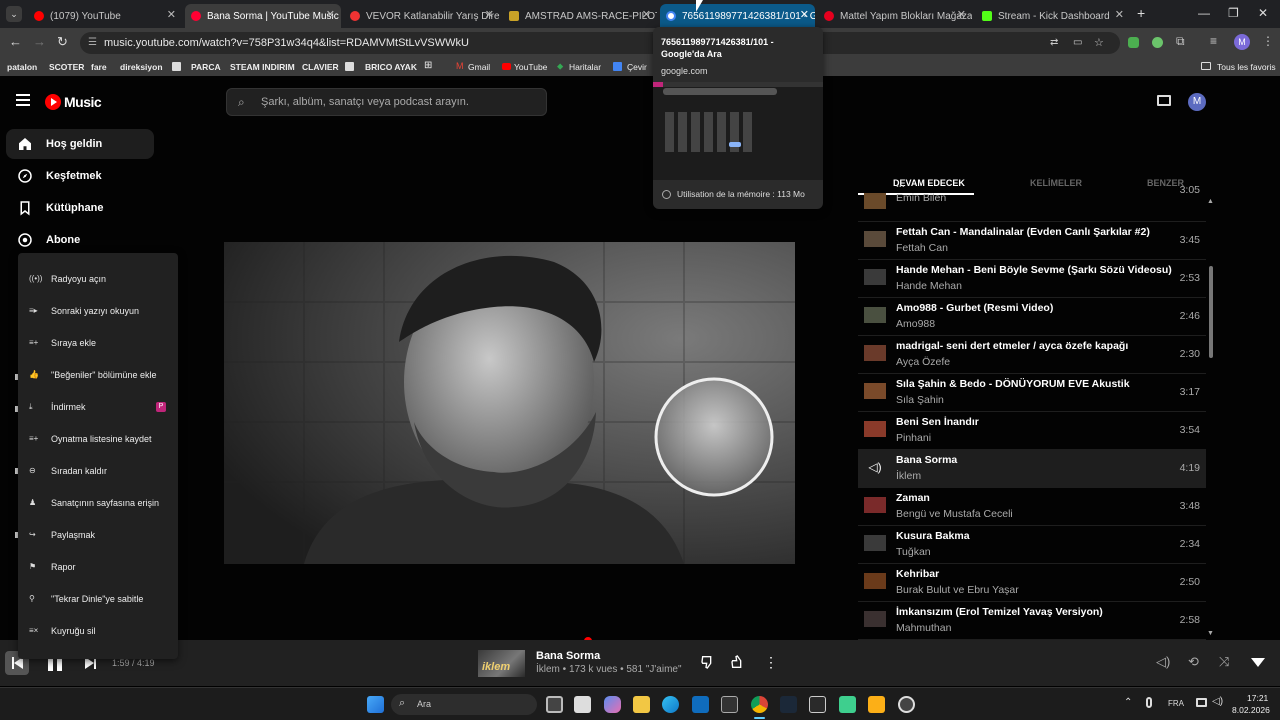 The height and width of the screenshot is (720, 1280). I want to click on bookmark-item: Çevir, so click(637, 67).